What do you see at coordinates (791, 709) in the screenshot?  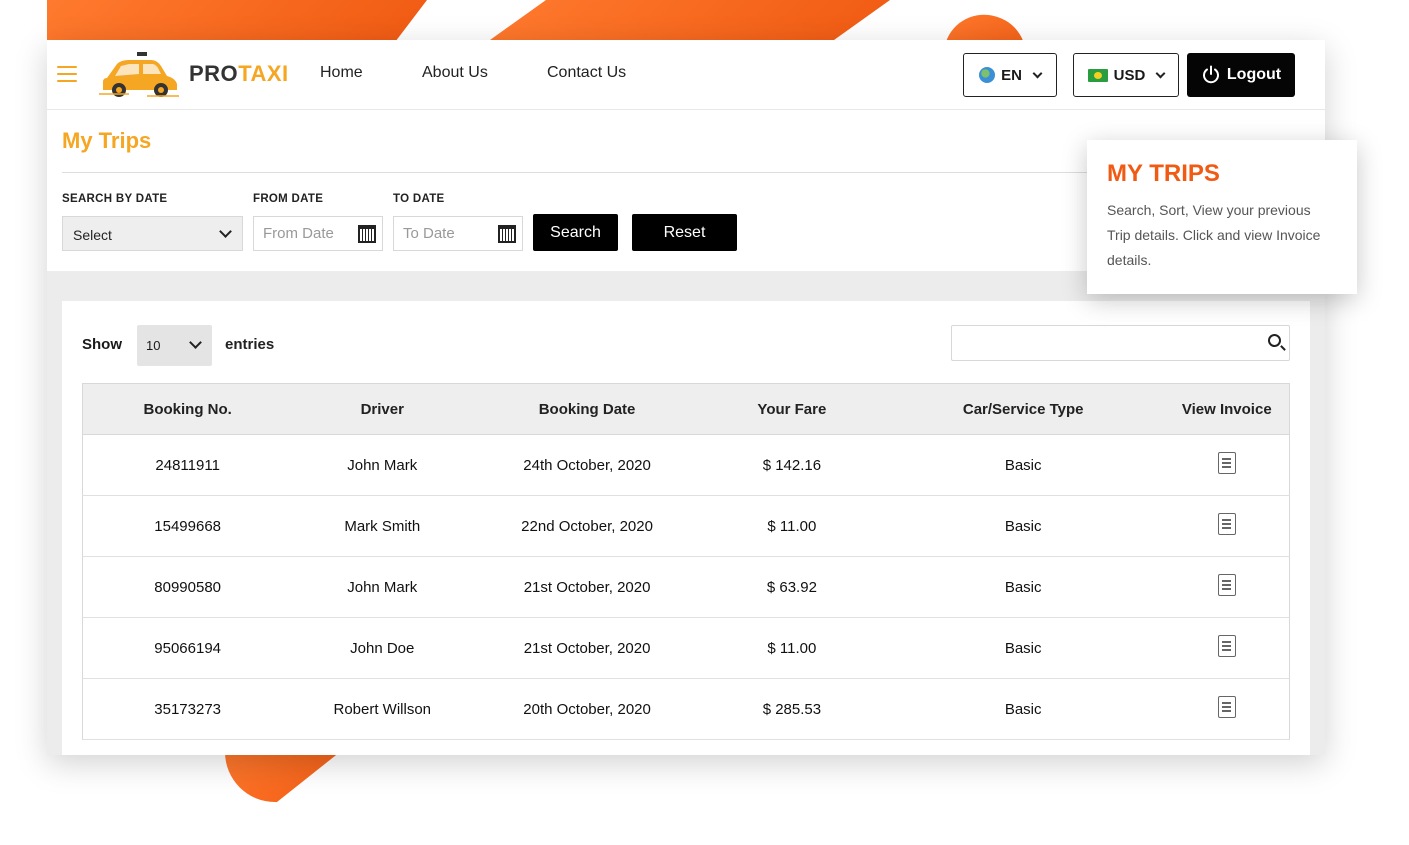 I see `fare-cell: $ 285.53` at bounding box center [791, 709].